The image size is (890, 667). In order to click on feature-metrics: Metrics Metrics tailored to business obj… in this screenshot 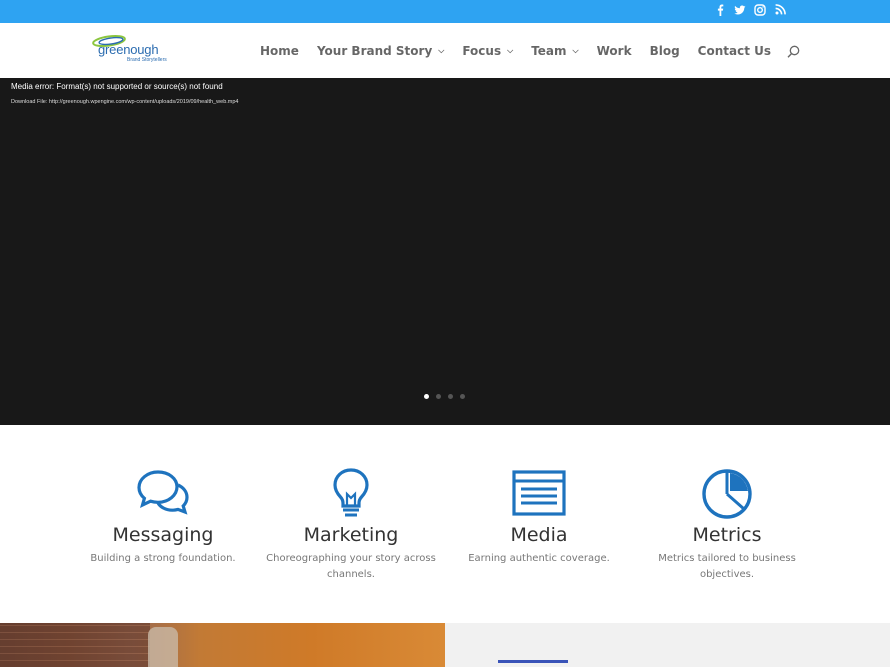, I will do `click(727, 525)`.